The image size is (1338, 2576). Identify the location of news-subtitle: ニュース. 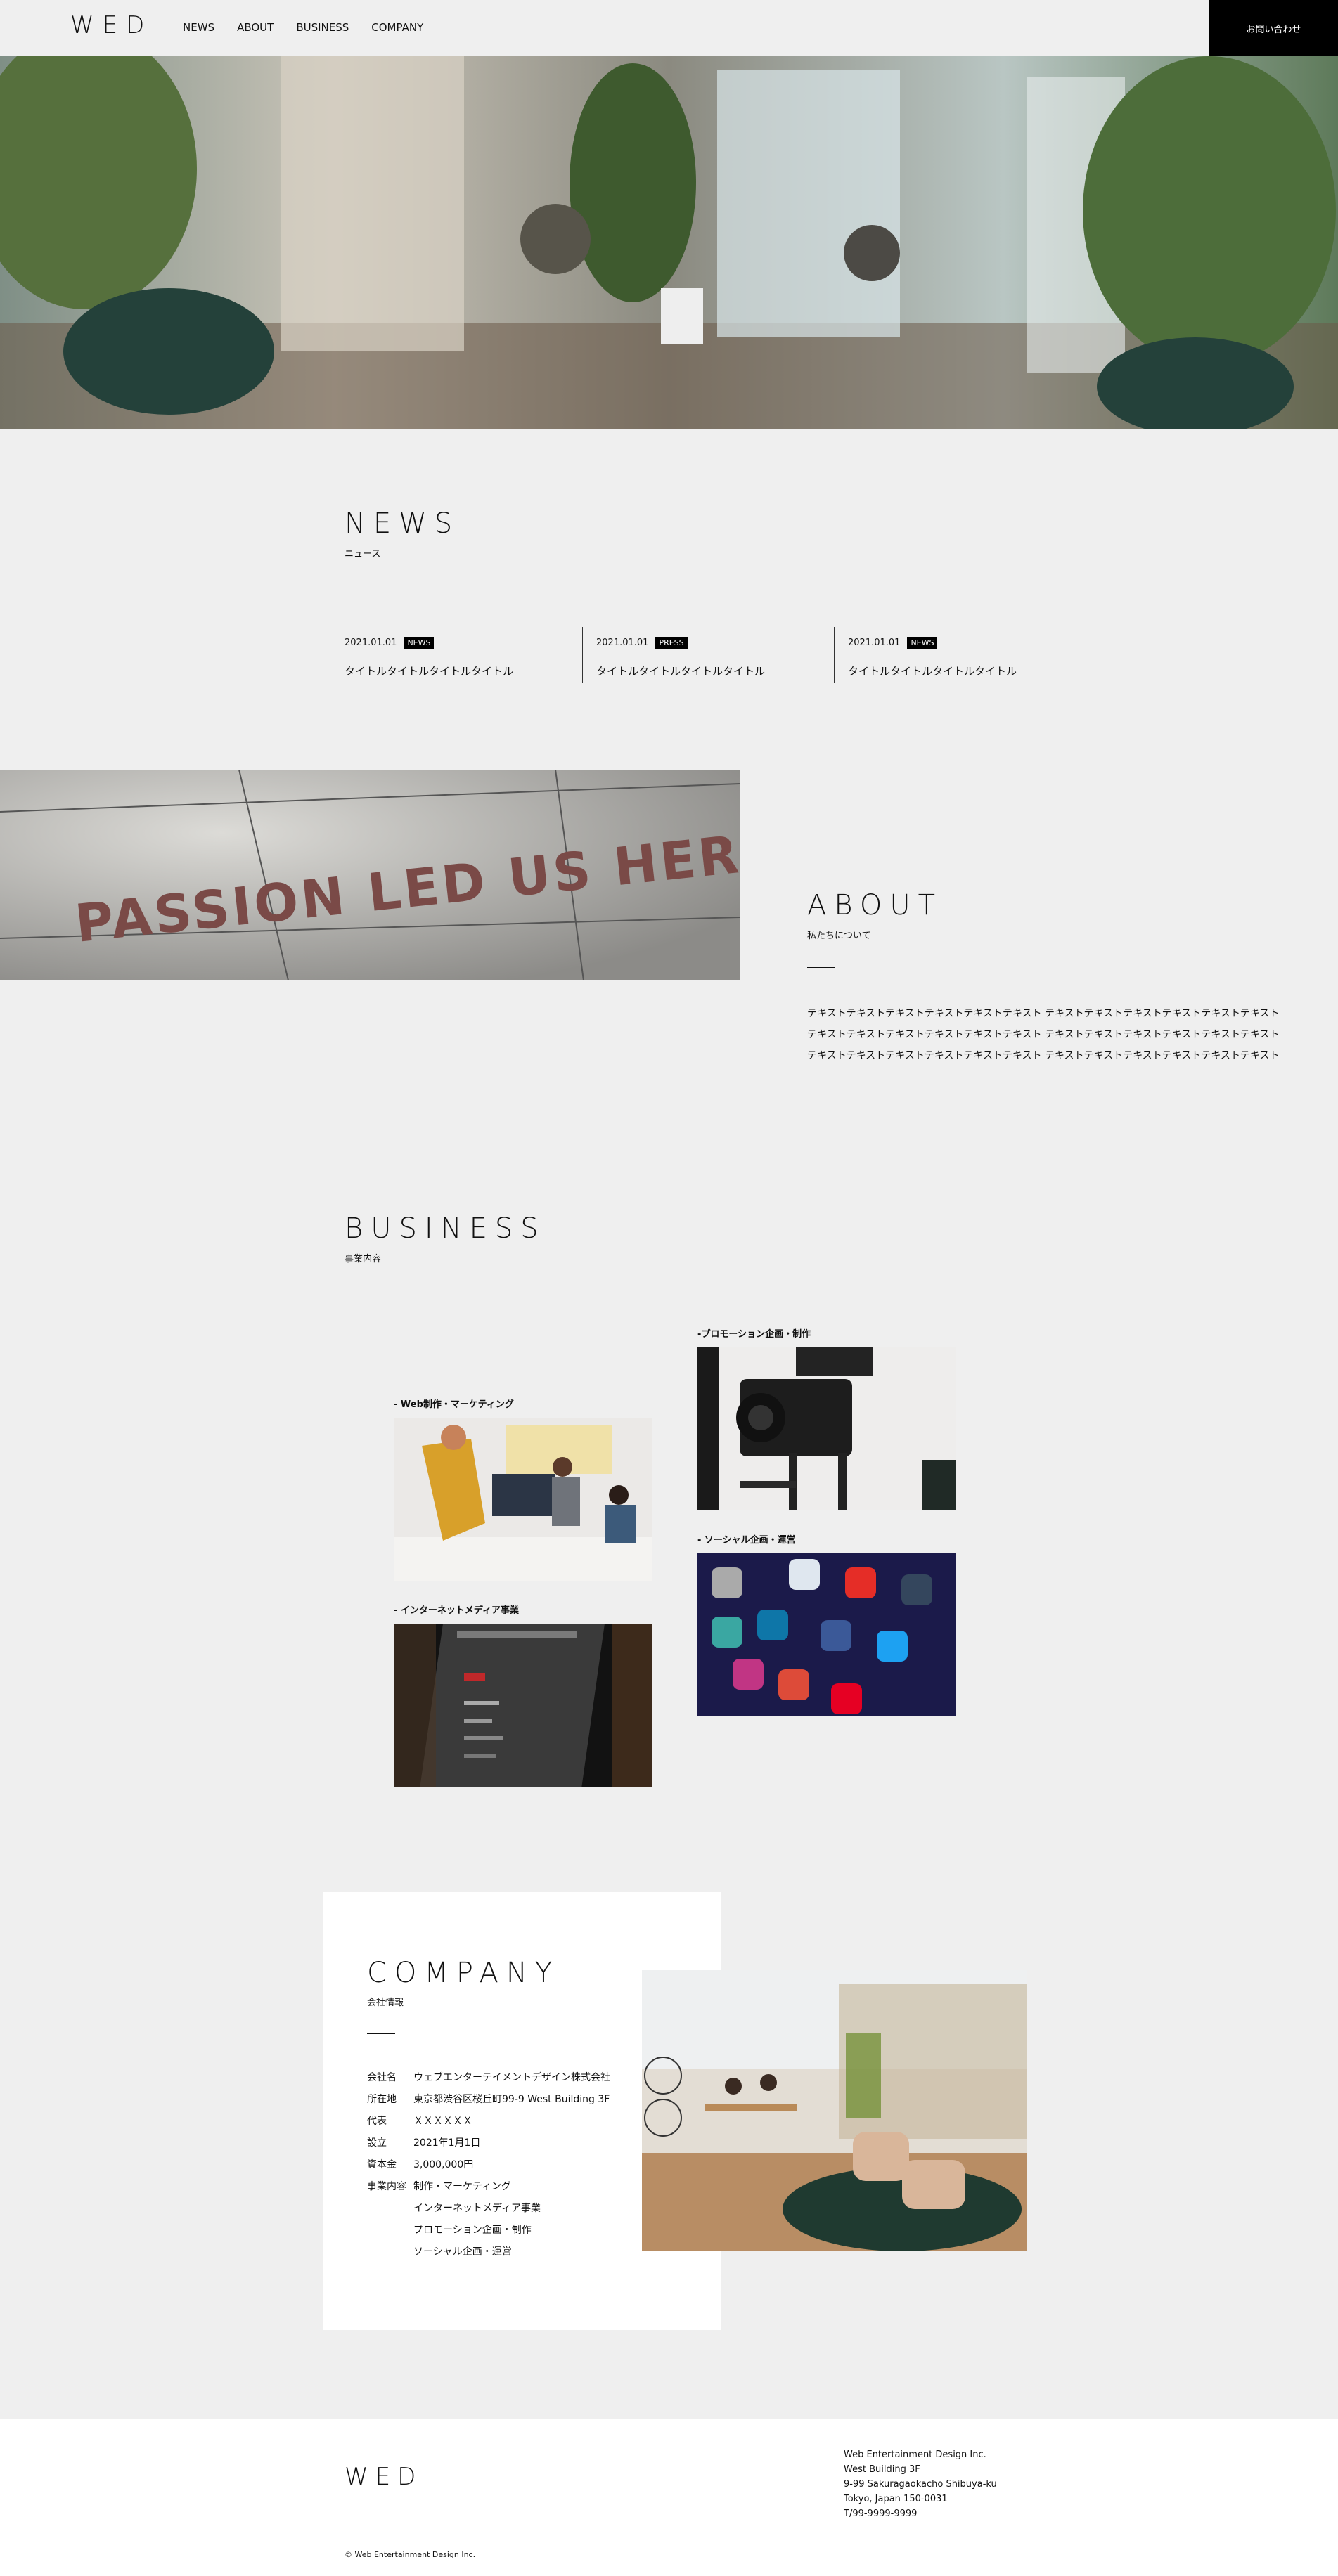
(363, 554).